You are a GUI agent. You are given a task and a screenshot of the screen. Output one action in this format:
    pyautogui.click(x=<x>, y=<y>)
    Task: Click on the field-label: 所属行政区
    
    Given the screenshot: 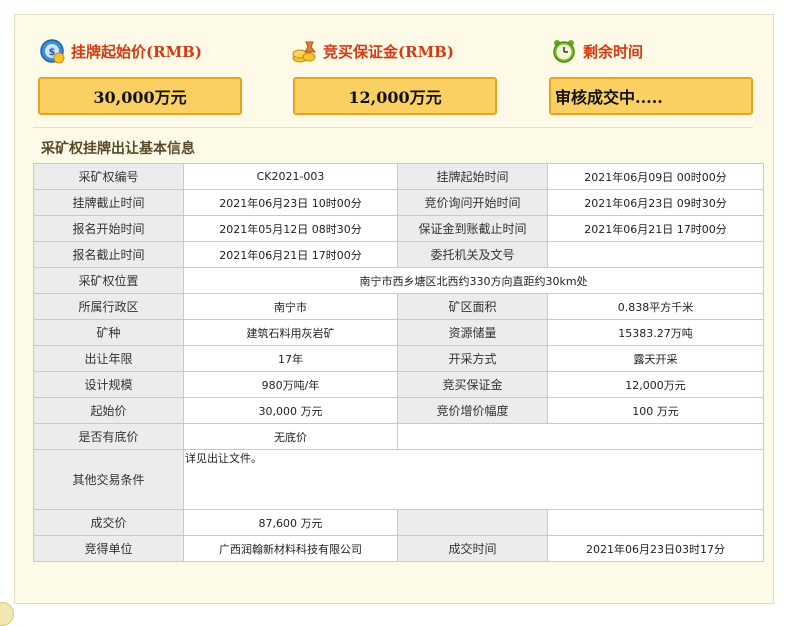 What is the action you would take?
    pyautogui.click(x=108, y=306)
    